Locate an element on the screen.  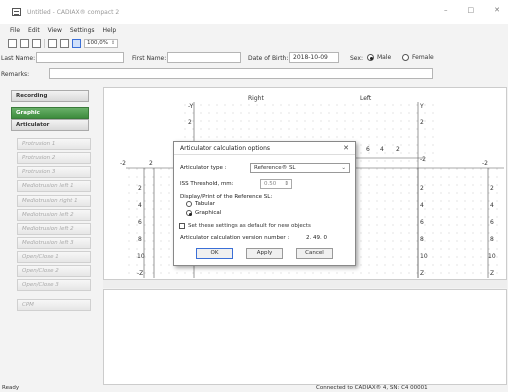
dob-label: Date of Birth: is located at coordinates (268, 58).